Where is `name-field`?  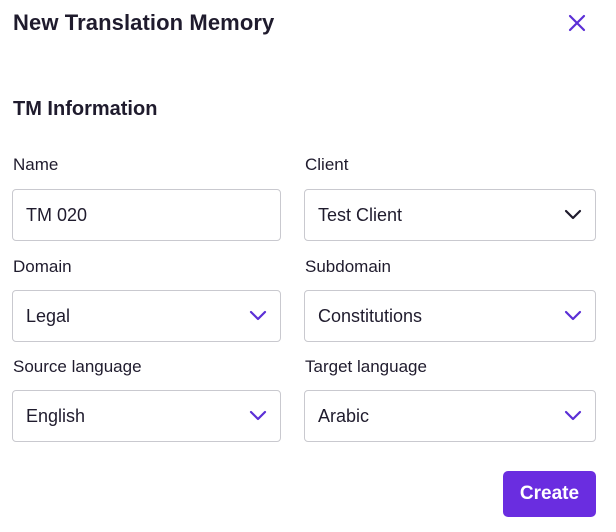 name-field is located at coordinates (146, 215).